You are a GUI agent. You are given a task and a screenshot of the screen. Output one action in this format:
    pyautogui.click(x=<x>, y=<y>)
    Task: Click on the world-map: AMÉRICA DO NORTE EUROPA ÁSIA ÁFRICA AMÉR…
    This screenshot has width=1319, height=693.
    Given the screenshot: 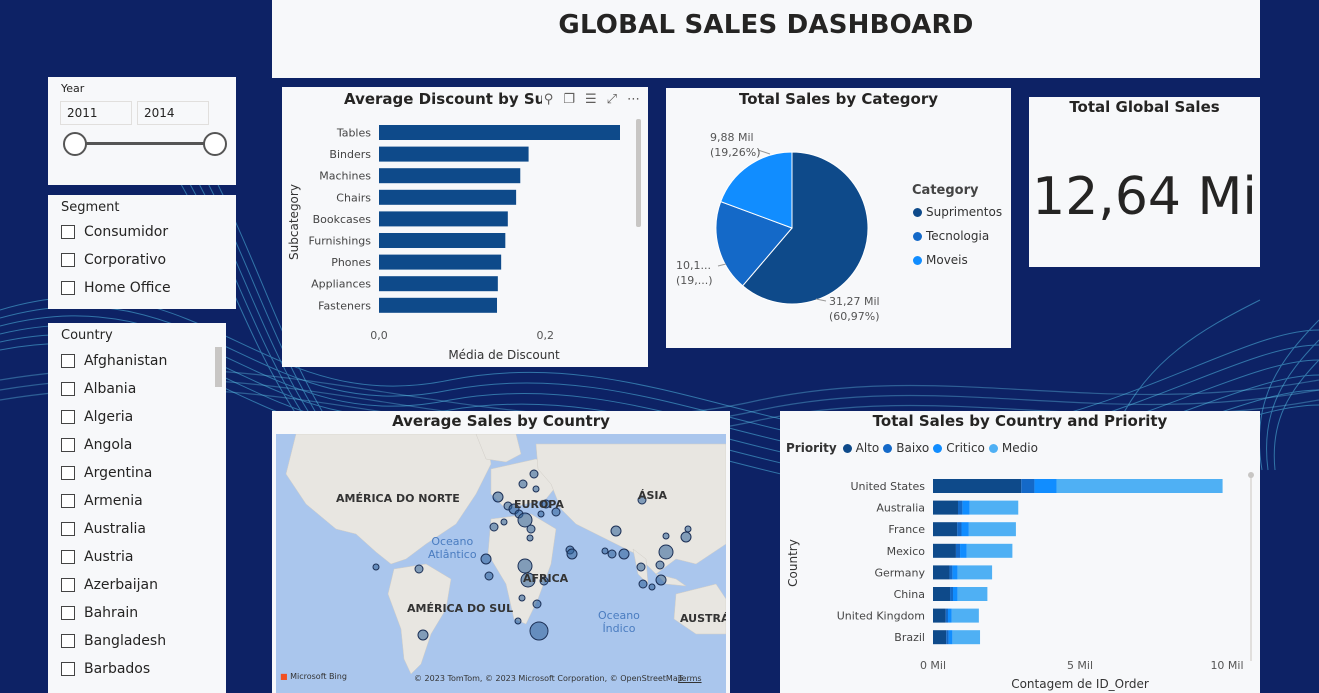 What is the action you would take?
    pyautogui.click(x=501, y=563)
    